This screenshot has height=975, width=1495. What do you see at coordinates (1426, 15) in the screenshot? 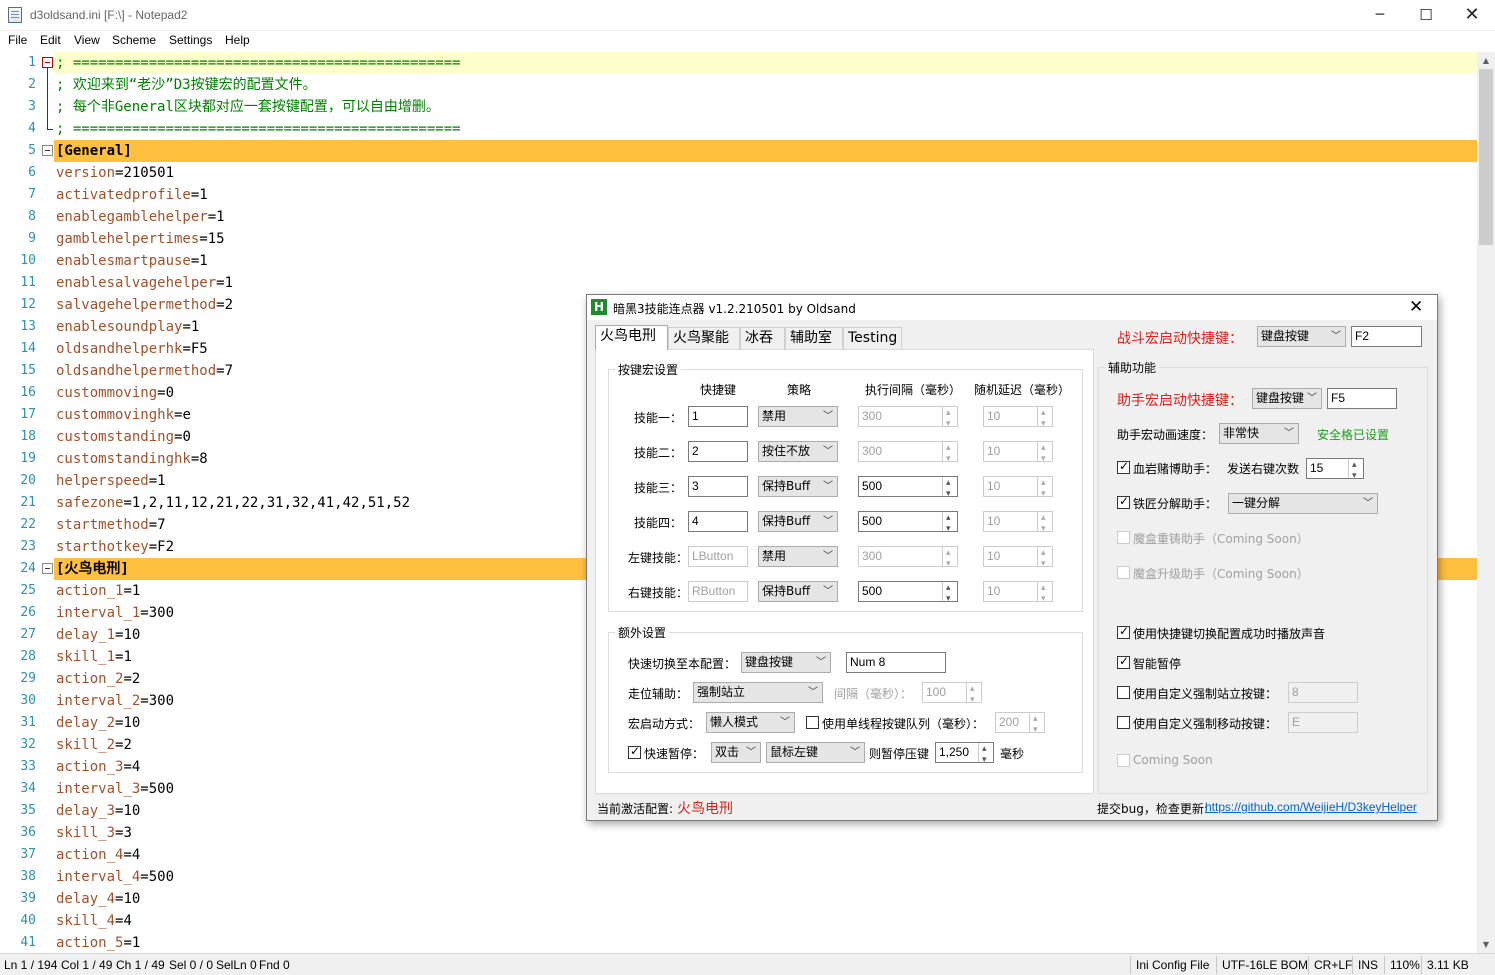
I see `maximize-button: ☐` at bounding box center [1426, 15].